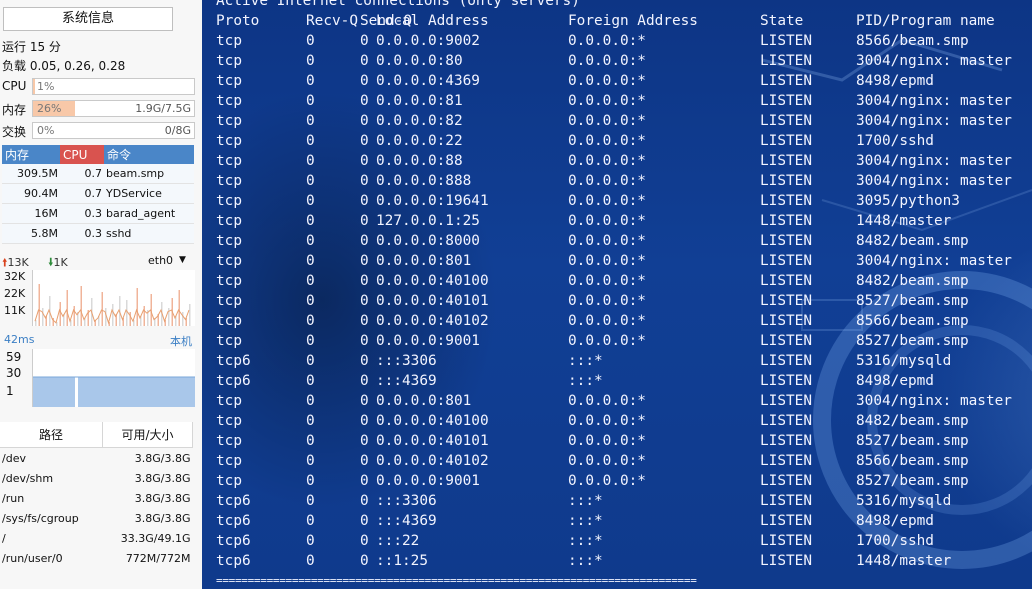 The image size is (1032, 589). What do you see at coordinates (96, 518) in the screenshot?
I see `disk-row: /sys/fs/cgroup 3.8G/3.8G` at bounding box center [96, 518].